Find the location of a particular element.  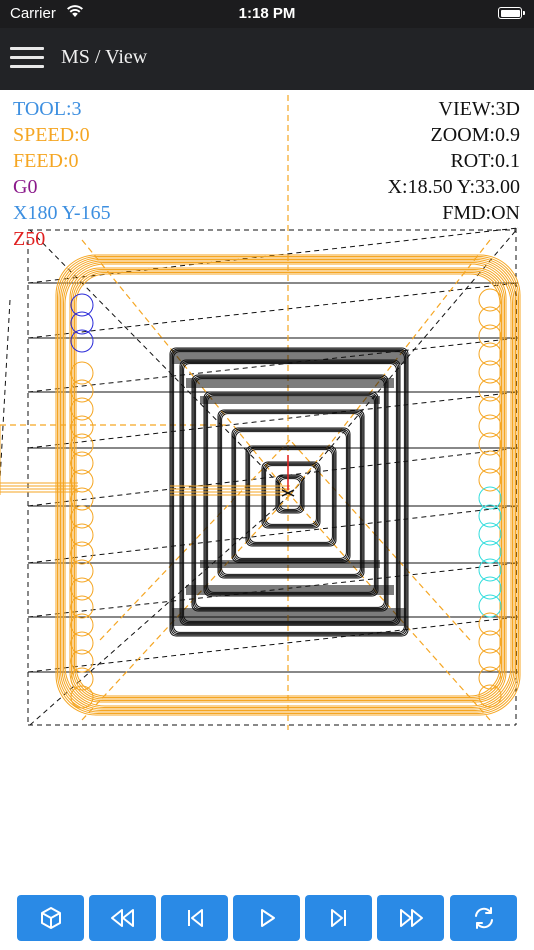

play-icon is located at coordinates (267, 918).